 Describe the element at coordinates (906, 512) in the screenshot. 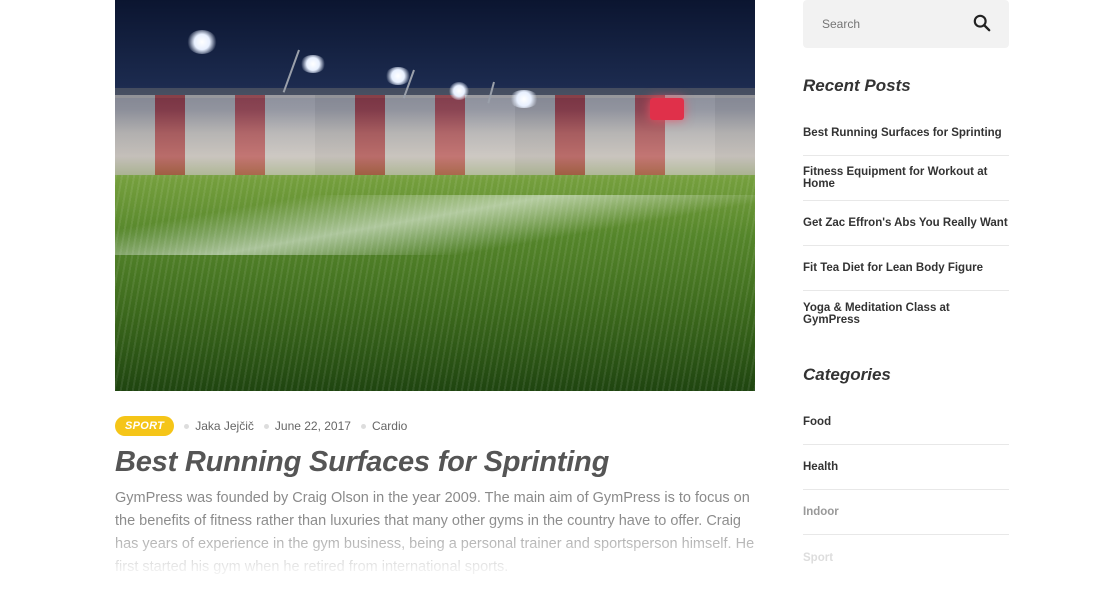

I see `category-link-indoor: Indoor` at that location.